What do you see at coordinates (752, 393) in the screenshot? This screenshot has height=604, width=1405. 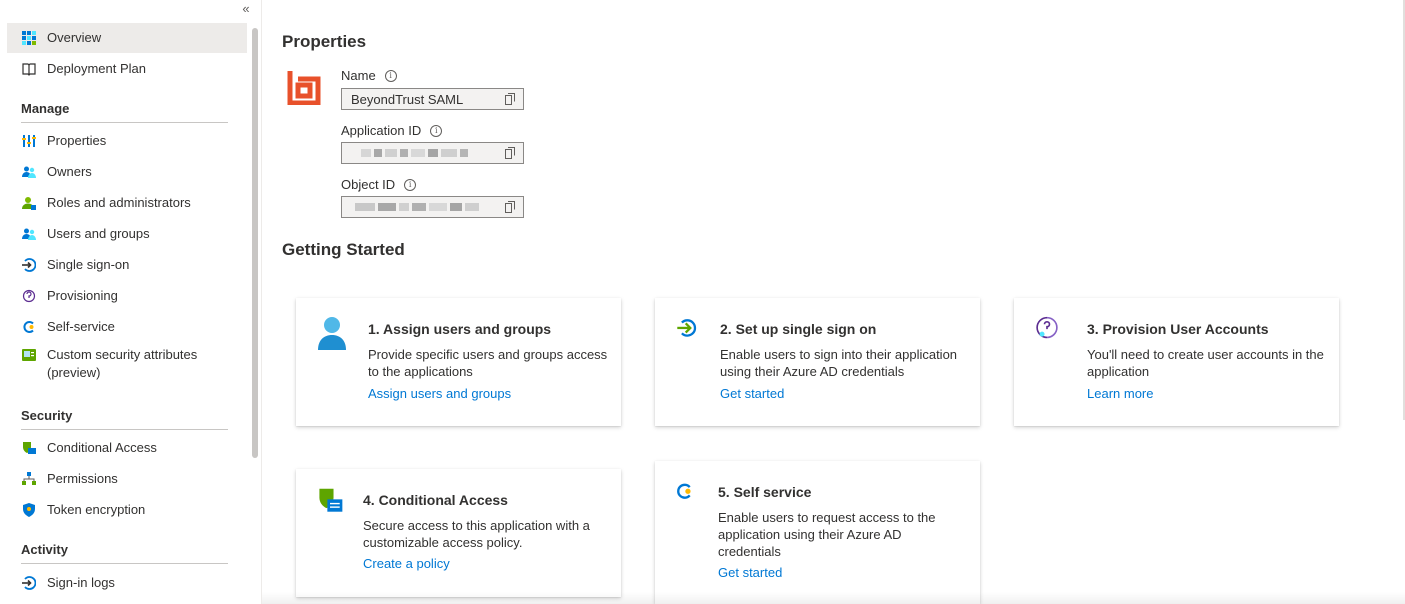 I see `sso-get-started-link: Get started` at bounding box center [752, 393].